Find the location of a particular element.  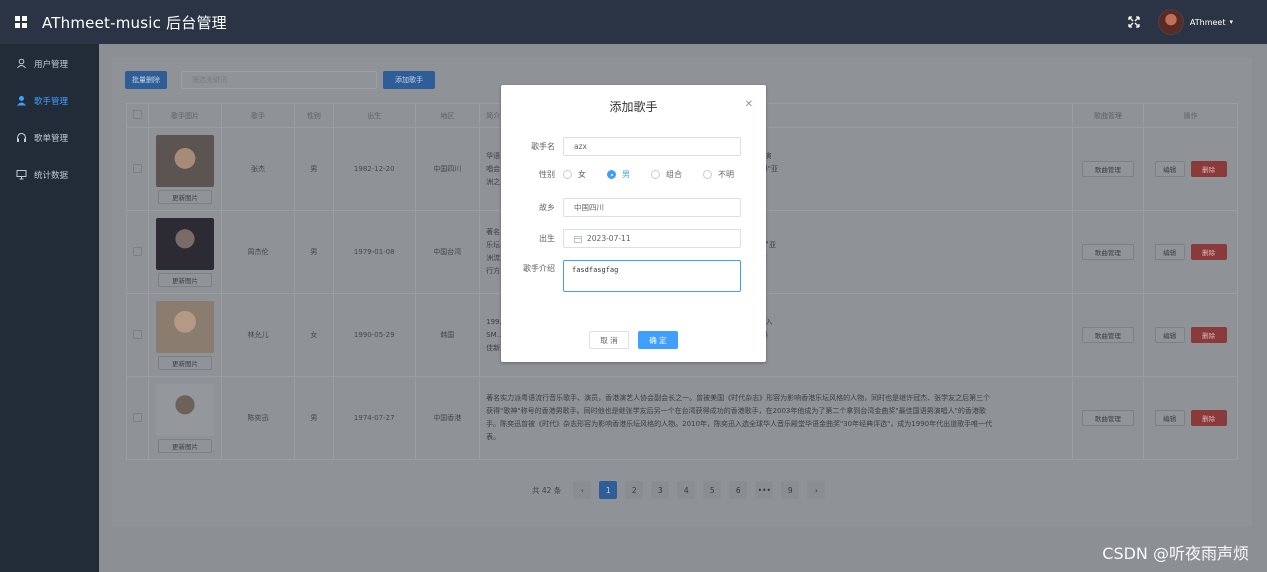

confirm-button: 确 定 is located at coordinates (658, 340).